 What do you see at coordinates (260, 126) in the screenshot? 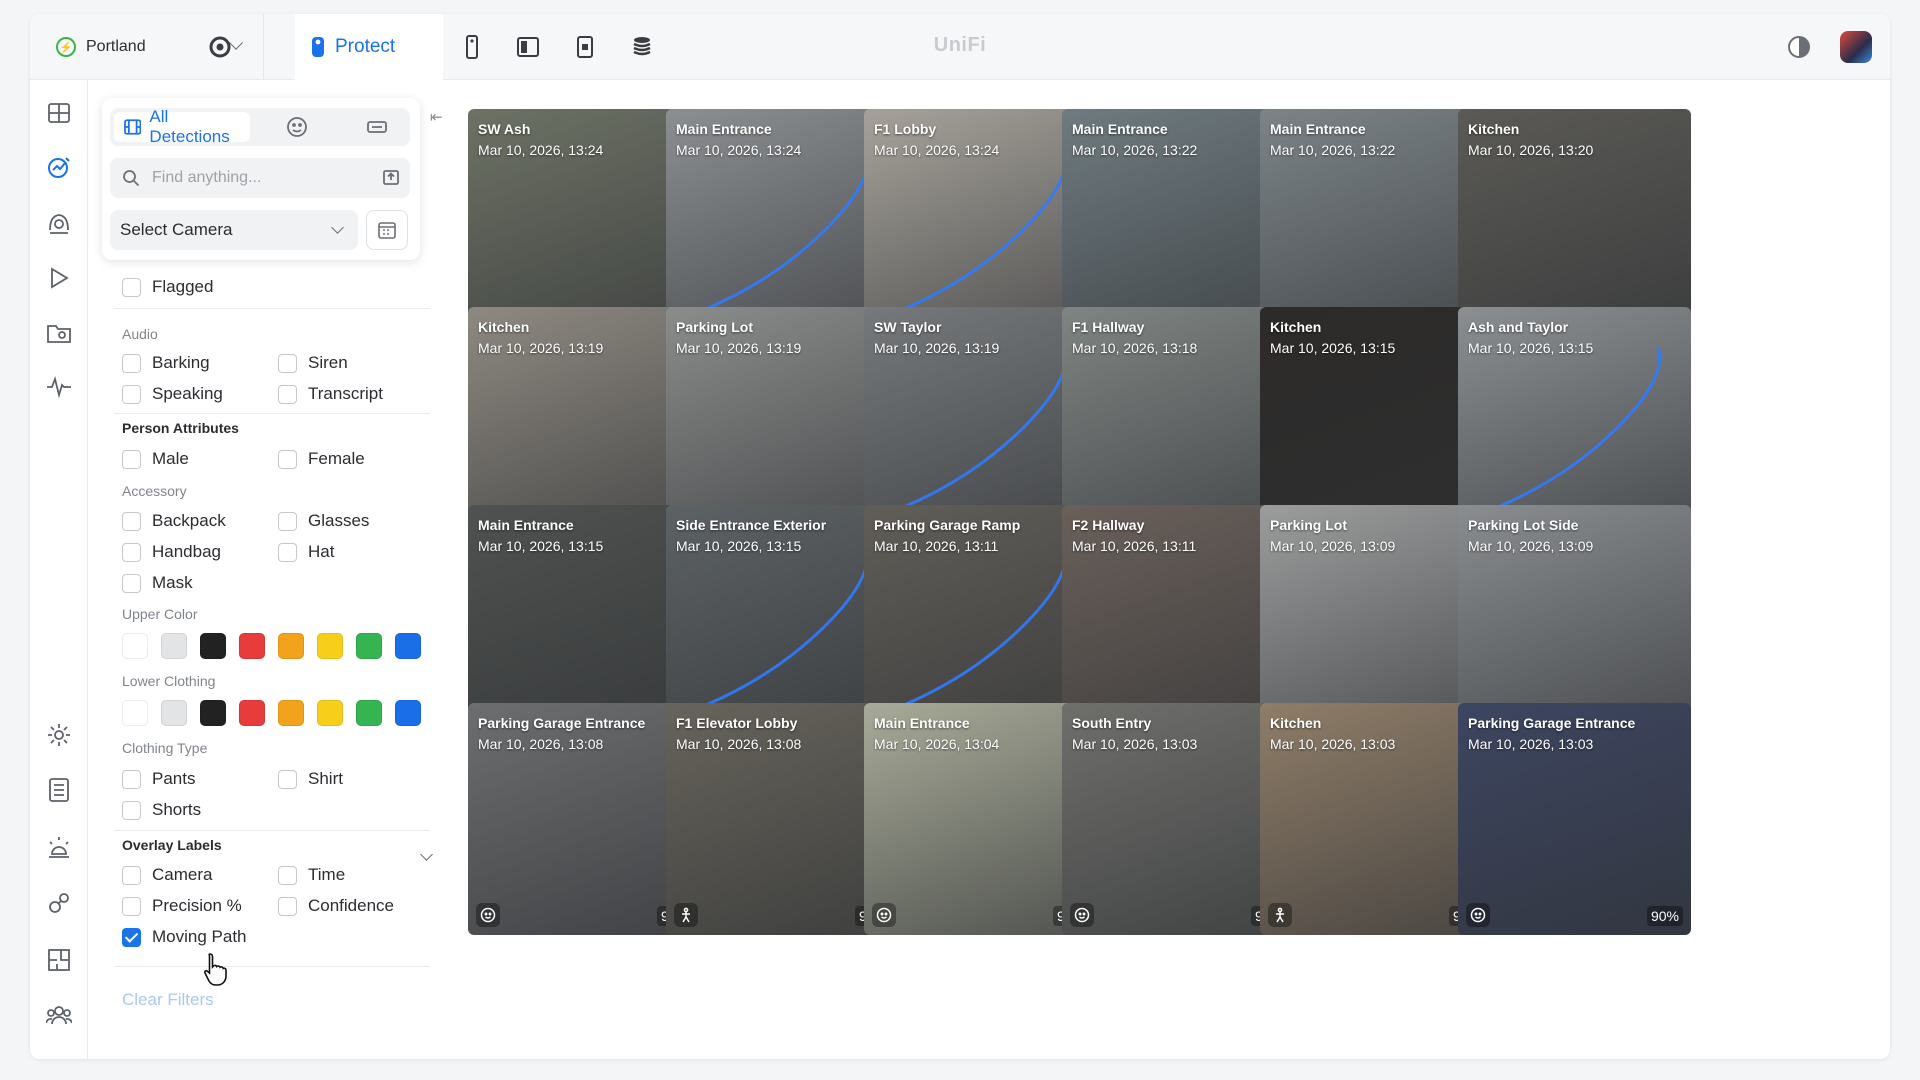
I see `detection-tabs: All Detections` at bounding box center [260, 126].